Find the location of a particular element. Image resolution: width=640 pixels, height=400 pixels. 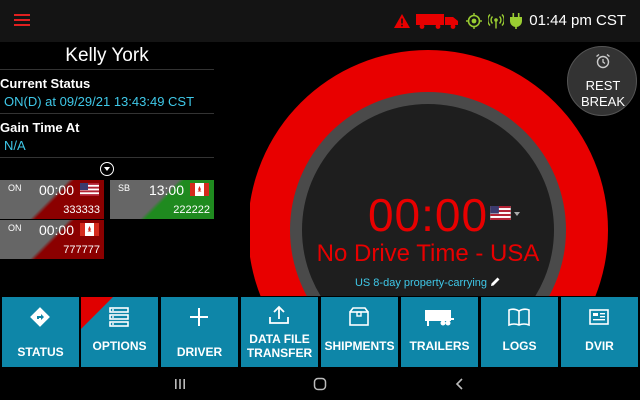

ruleset-label: US 8-day property-carrying is located at coordinates (421, 283).